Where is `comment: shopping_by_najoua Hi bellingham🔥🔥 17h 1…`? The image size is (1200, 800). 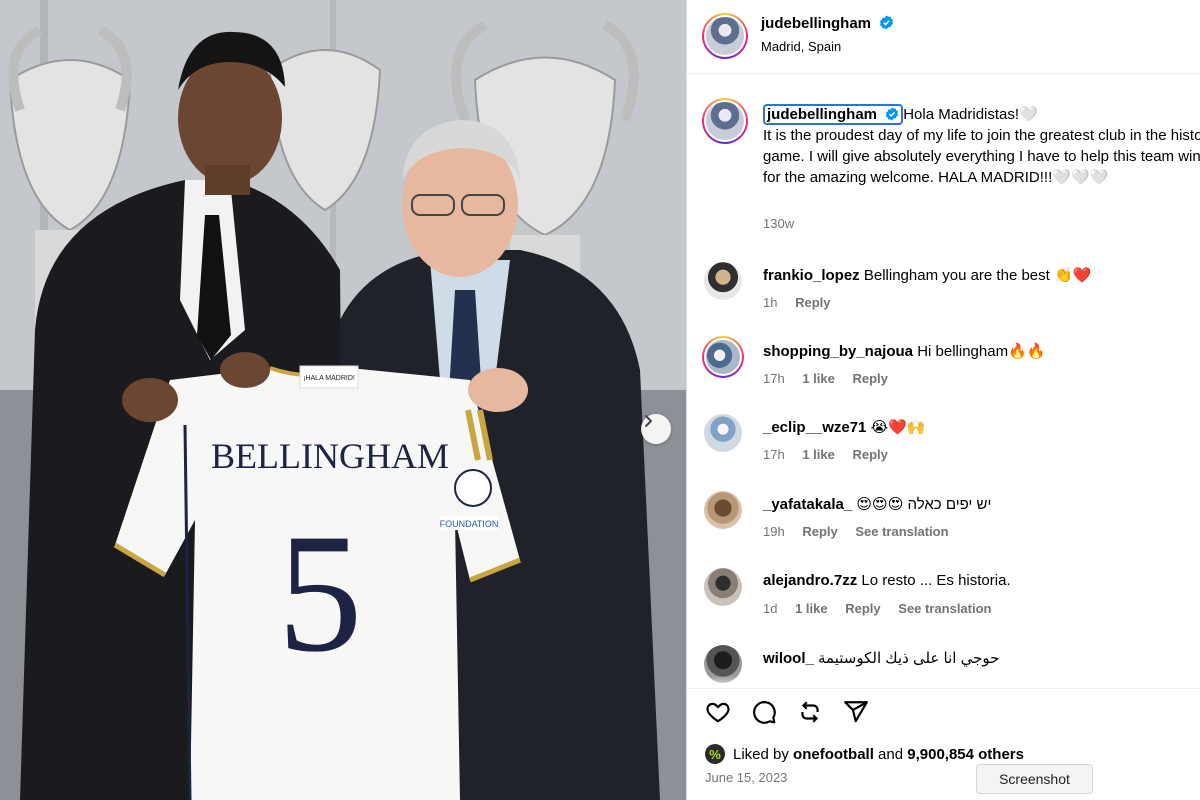 comment: shopping_by_najoua Hi bellingham🔥🔥 17h 1… is located at coordinates (943, 371).